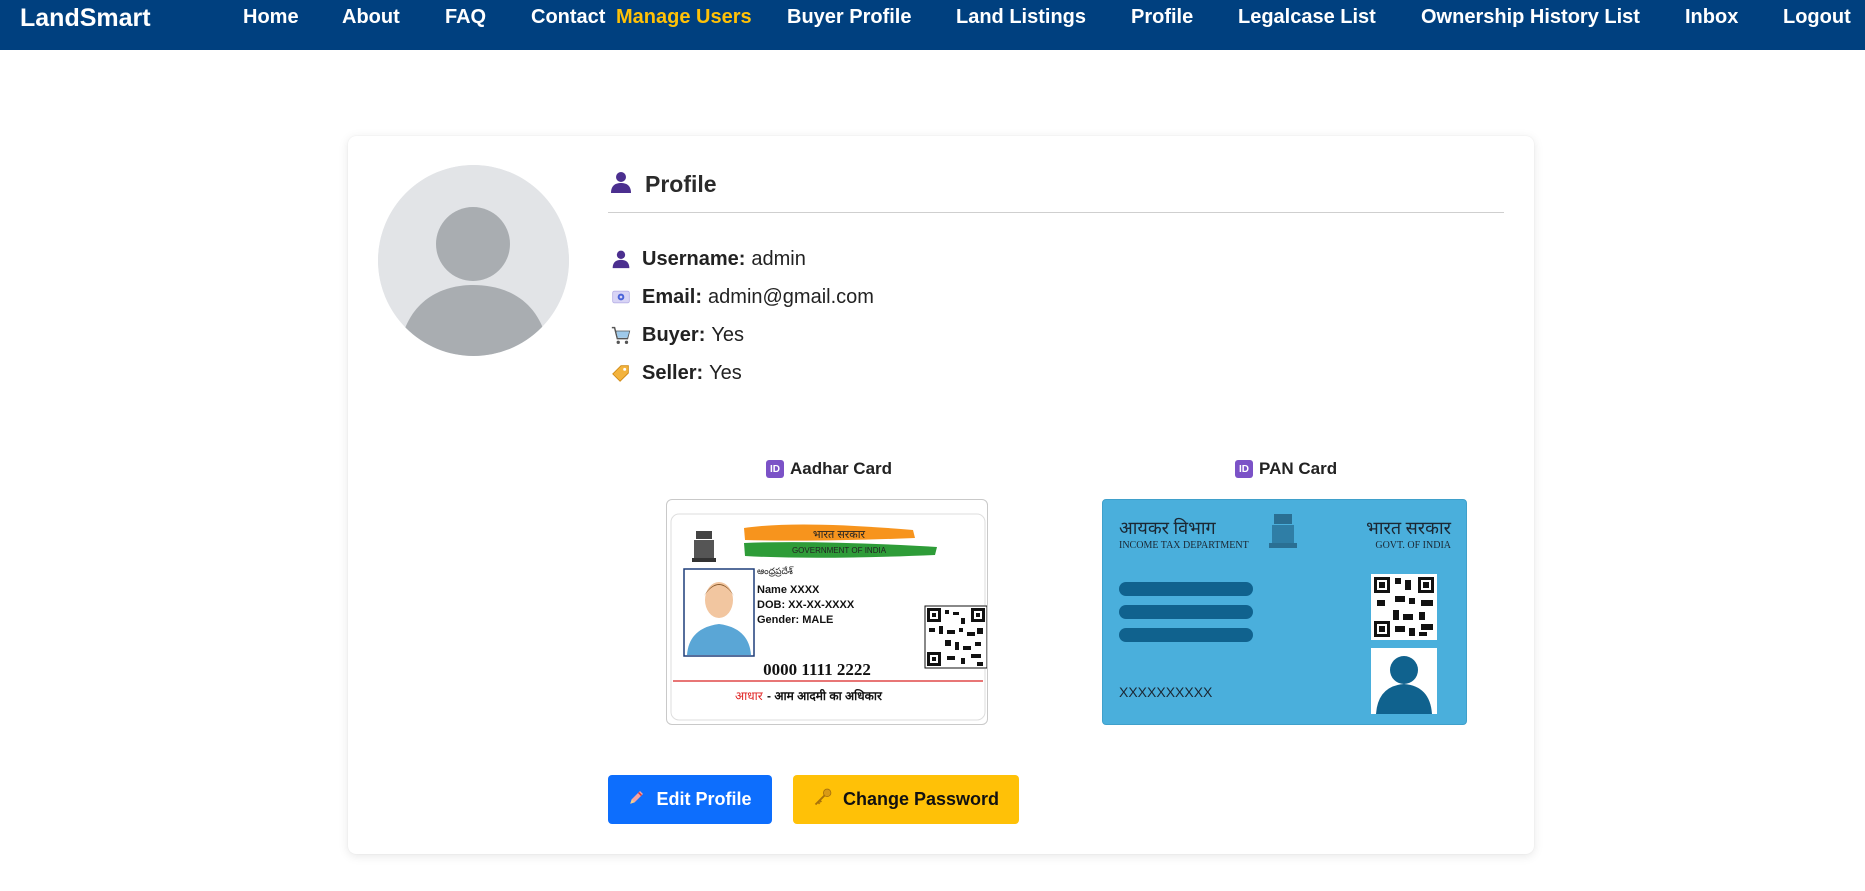 The image size is (1865, 891). What do you see at coordinates (371, 17) in the screenshot?
I see `nav-about: About` at bounding box center [371, 17].